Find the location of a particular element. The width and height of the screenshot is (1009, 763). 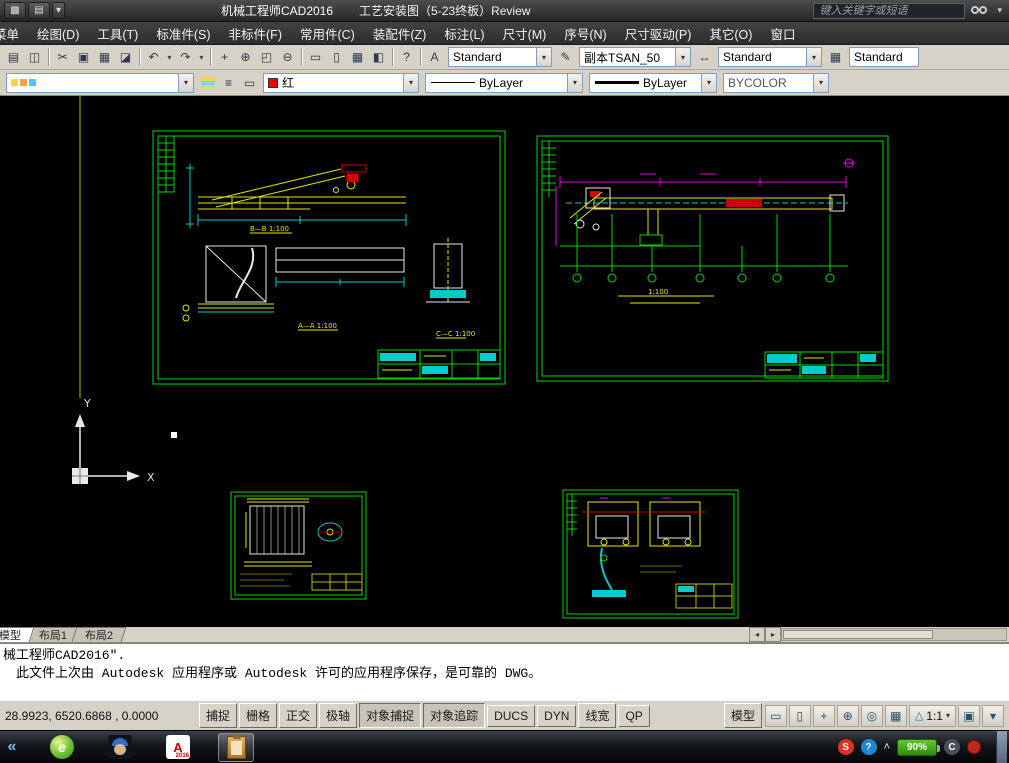

help-search-input is located at coordinates (889, 10).